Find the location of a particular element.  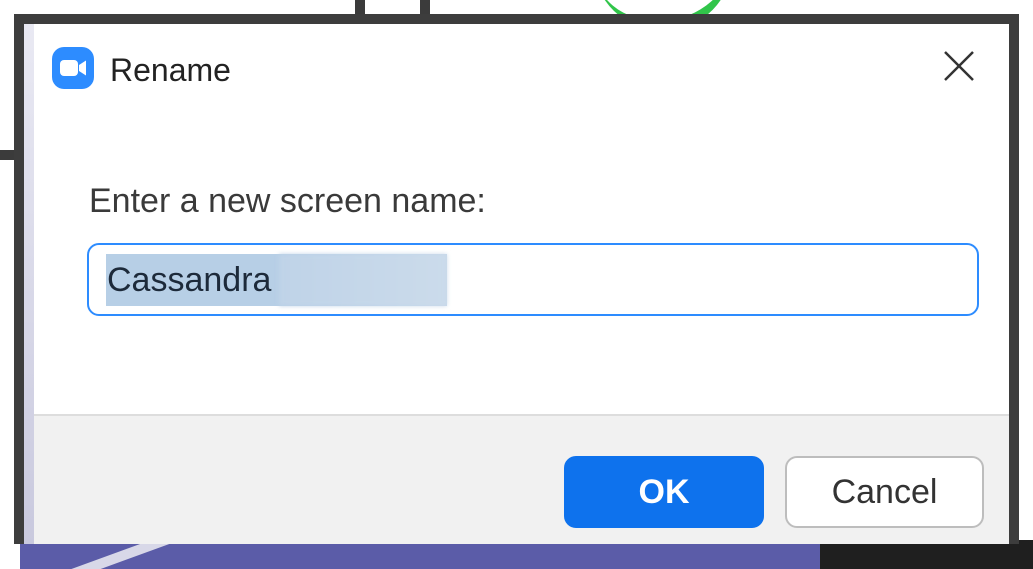

background-dark-area is located at coordinates (926, 554).